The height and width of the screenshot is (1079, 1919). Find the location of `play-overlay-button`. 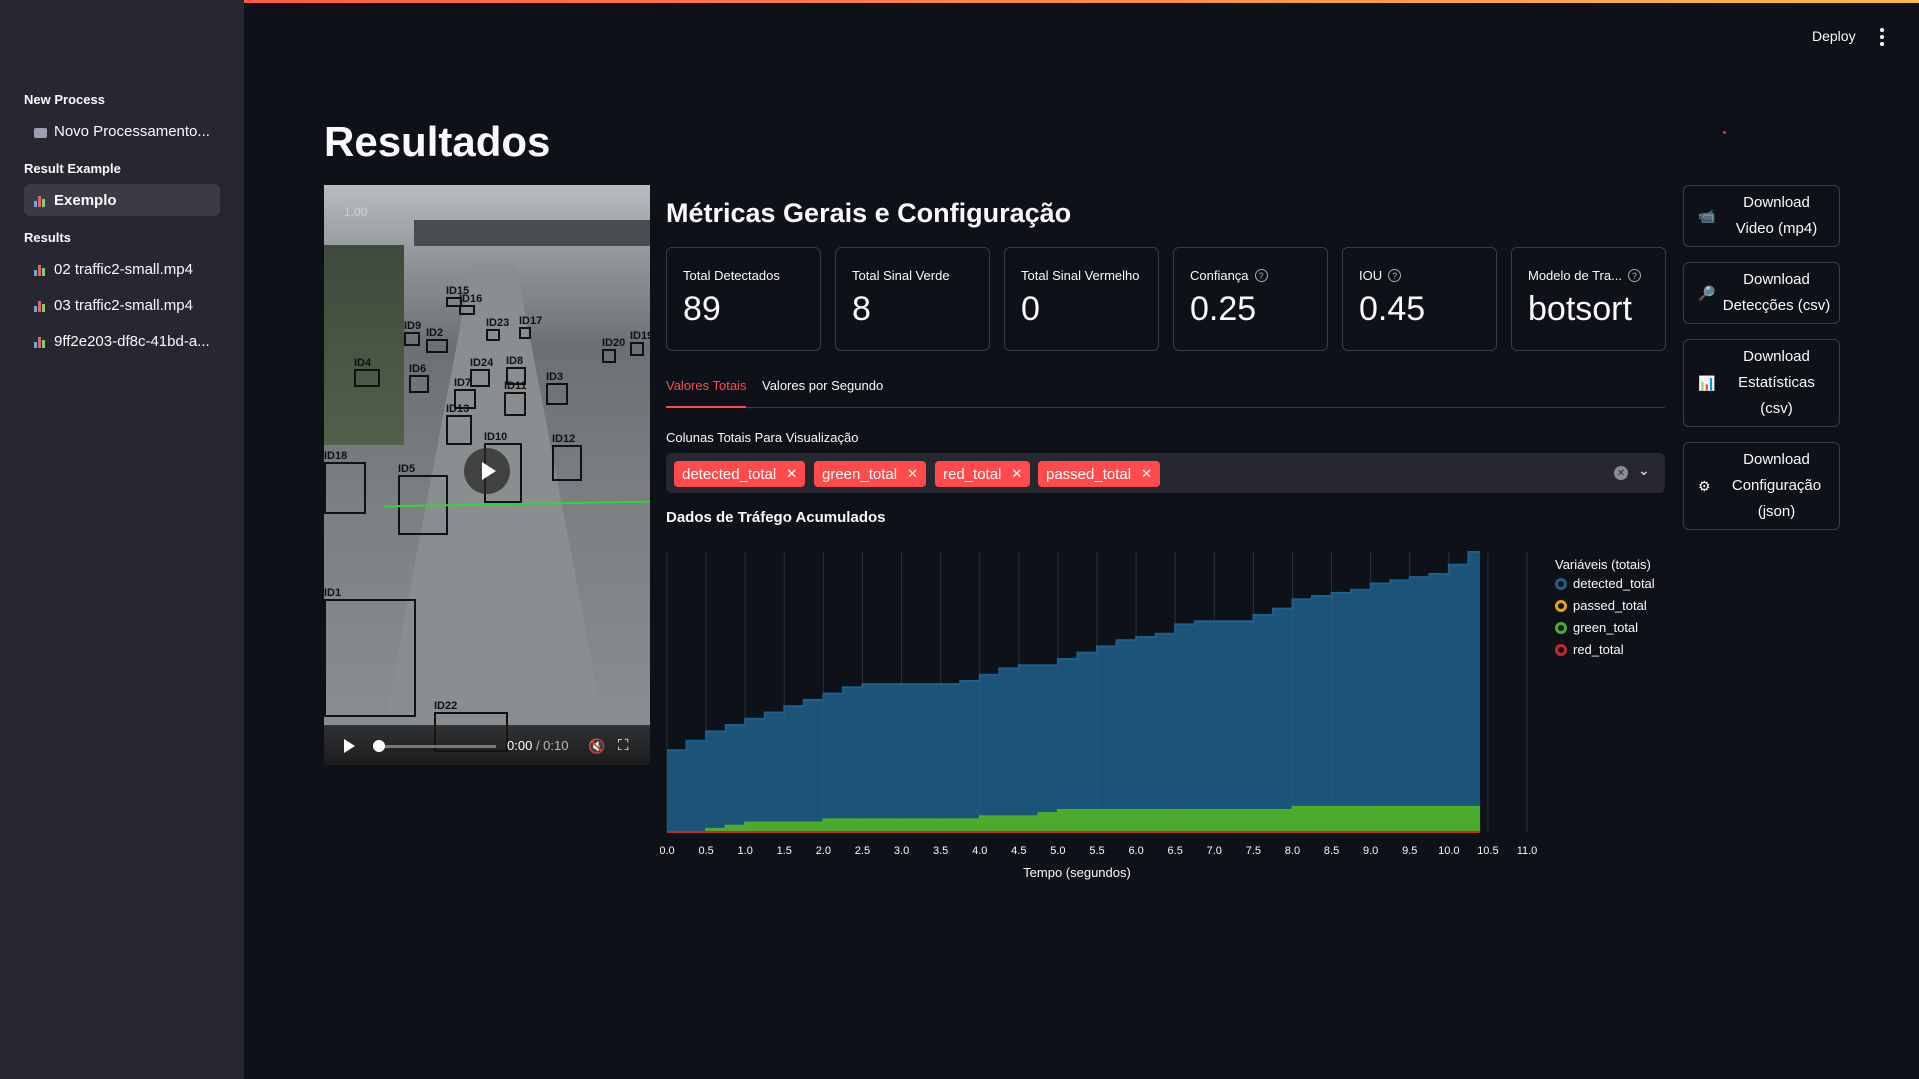

play-overlay-button is located at coordinates (487, 471).